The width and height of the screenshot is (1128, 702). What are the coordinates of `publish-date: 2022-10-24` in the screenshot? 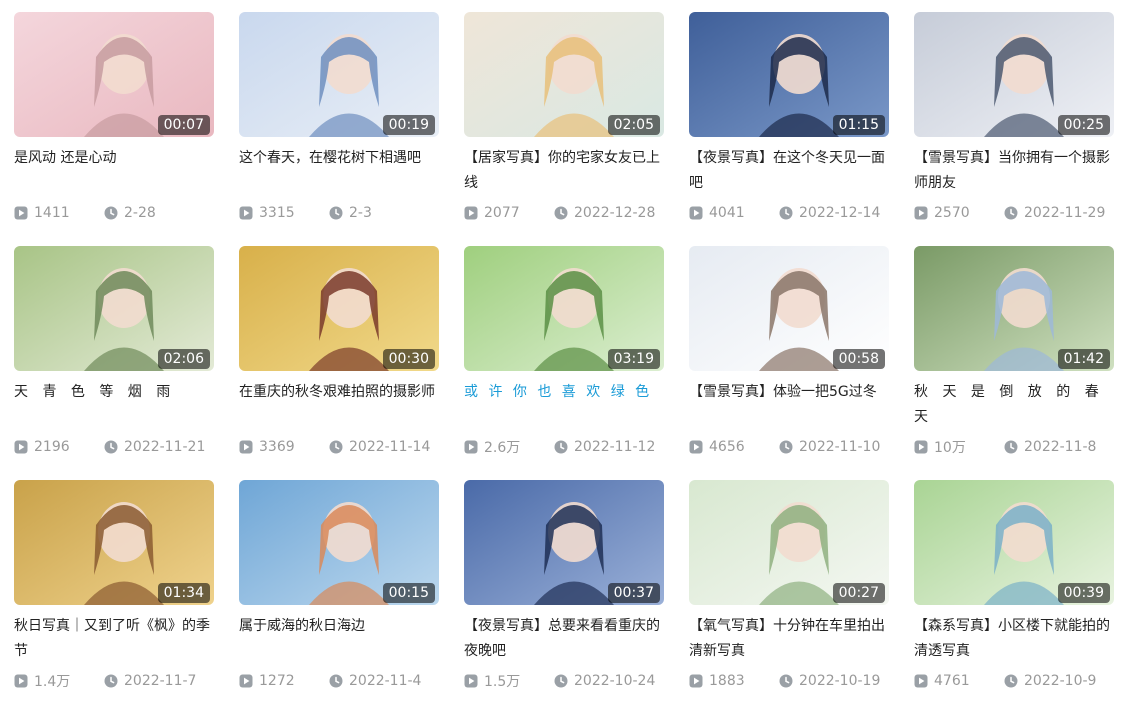 It's located at (604, 681).